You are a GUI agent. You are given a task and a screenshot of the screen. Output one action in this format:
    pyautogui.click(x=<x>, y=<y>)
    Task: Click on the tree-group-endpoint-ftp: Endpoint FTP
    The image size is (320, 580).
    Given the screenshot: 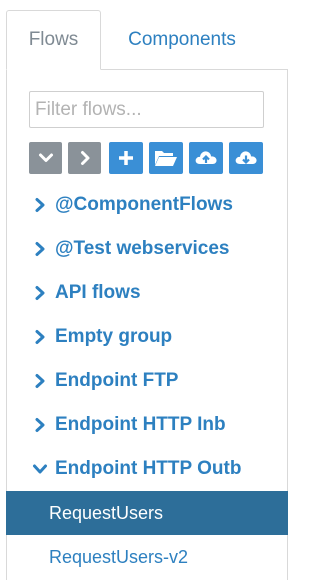 What is the action you would take?
    pyautogui.click(x=147, y=381)
    